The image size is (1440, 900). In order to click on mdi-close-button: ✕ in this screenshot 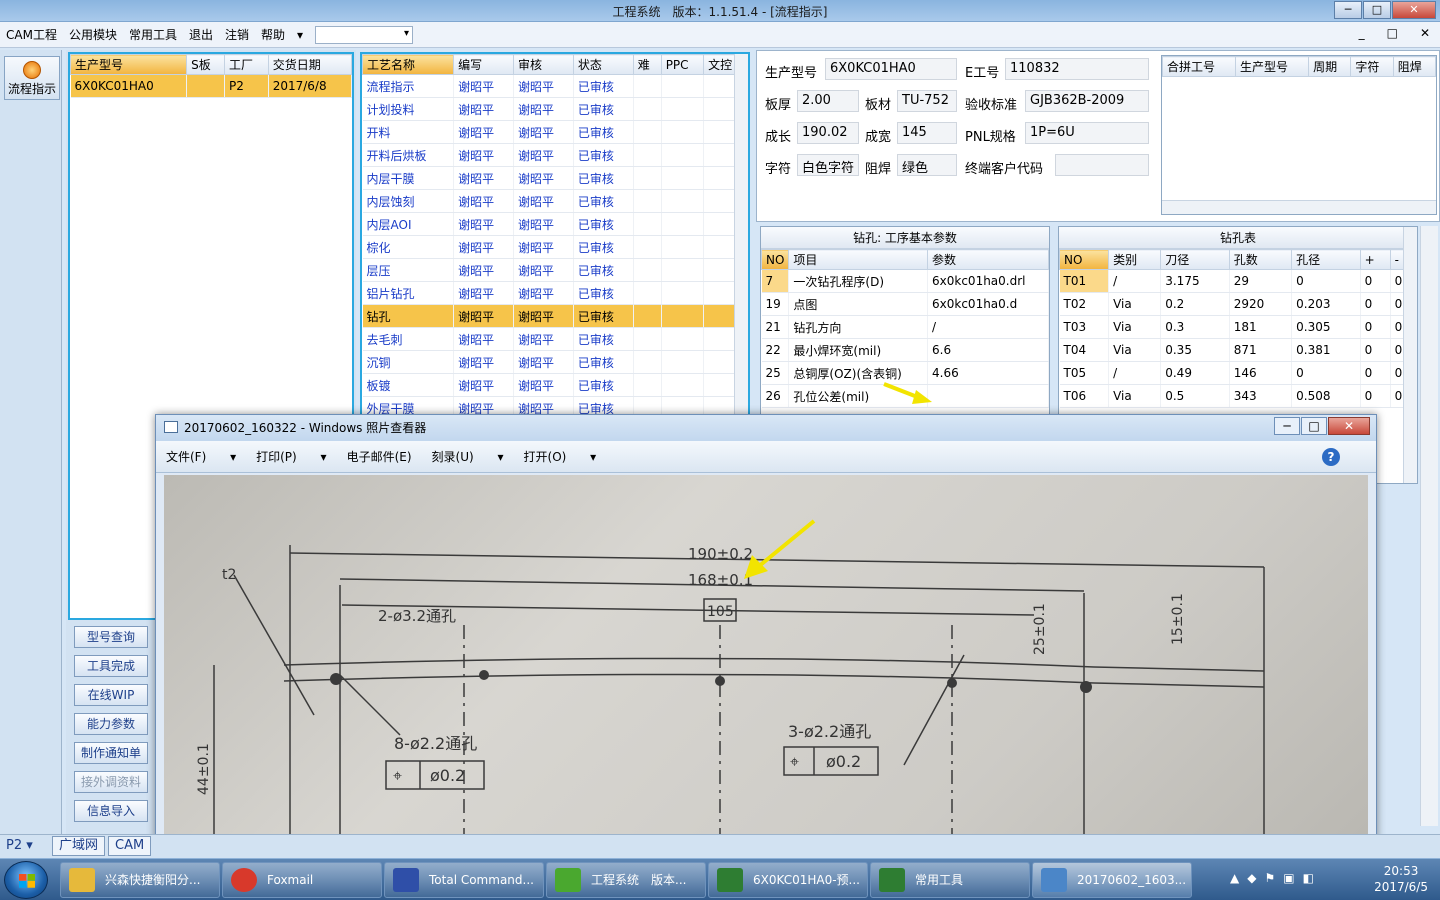, I will do `click(1425, 33)`.